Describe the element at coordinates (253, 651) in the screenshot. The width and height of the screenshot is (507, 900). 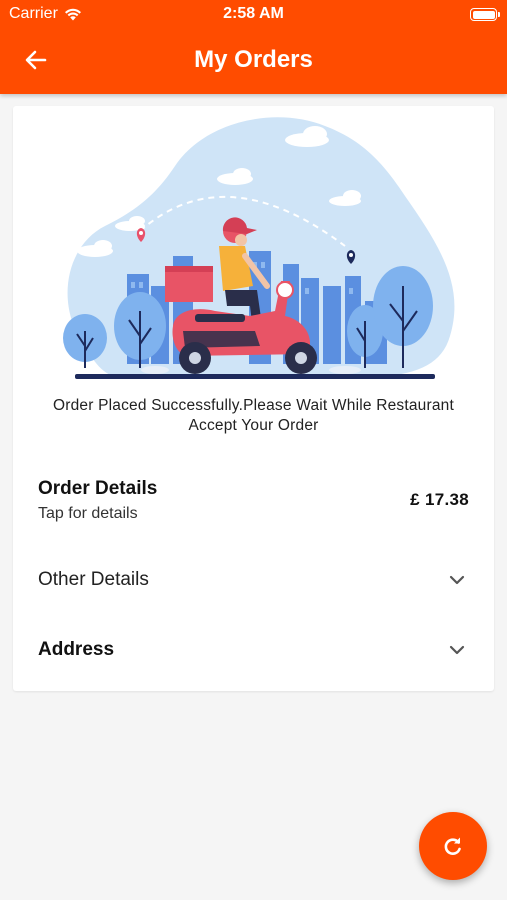
I see `address-expander: Address` at that location.